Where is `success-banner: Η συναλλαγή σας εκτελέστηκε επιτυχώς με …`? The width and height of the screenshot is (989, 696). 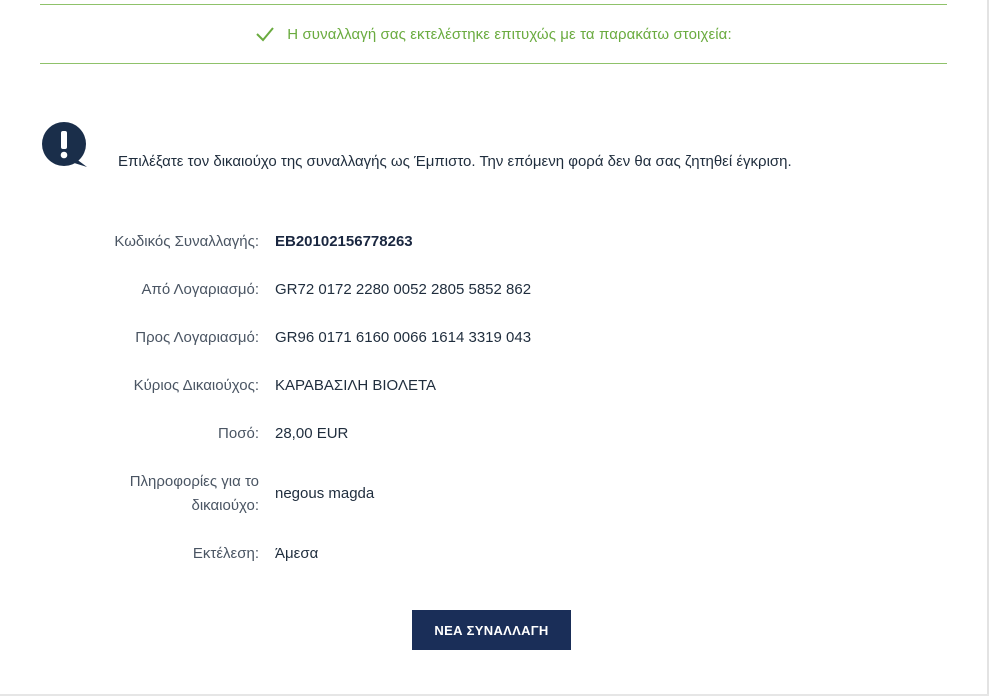
success-banner: Η συναλλαγή σας εκτελέστηκε επιτυχώς με … is located at coordinates (493, 34).